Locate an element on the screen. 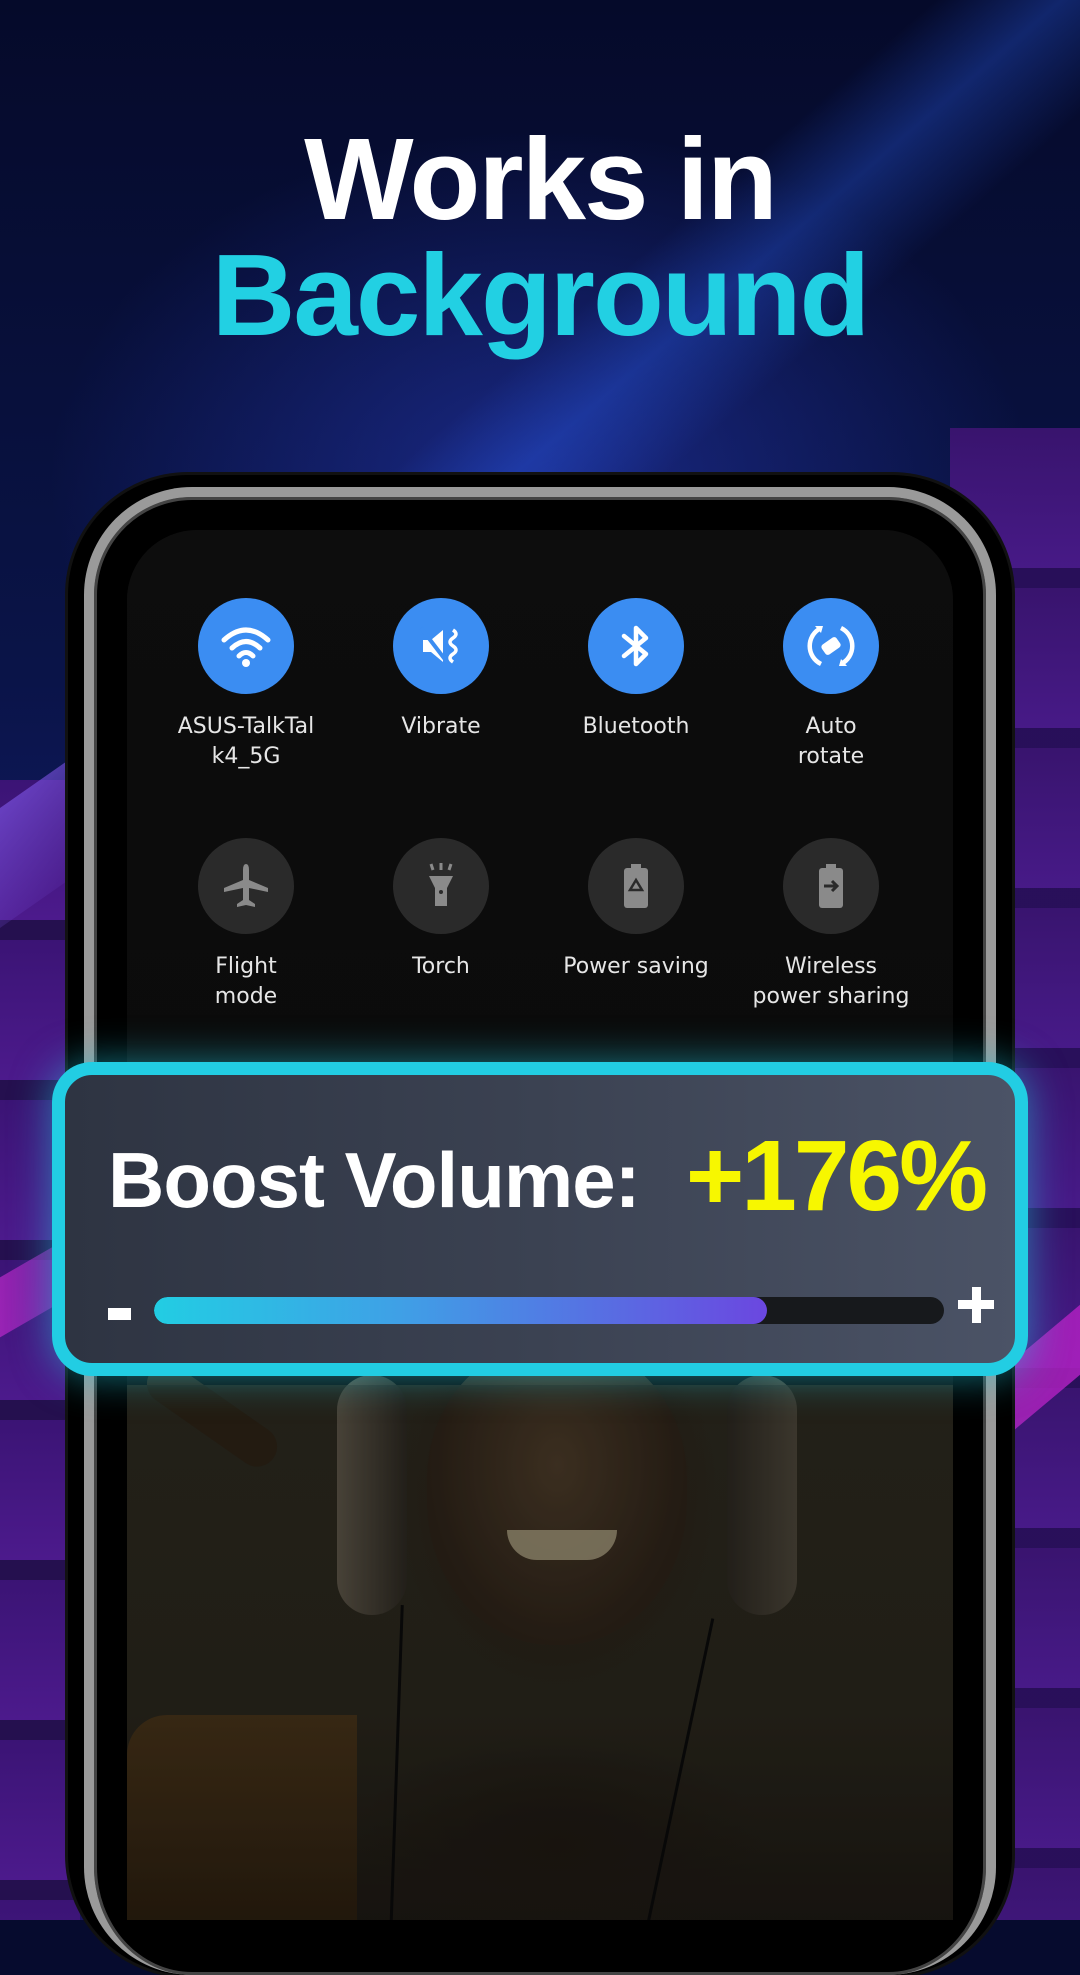 This screenshot has height=1975, width=1080. auto-rotate-icon is located at coordinates (831, 646).